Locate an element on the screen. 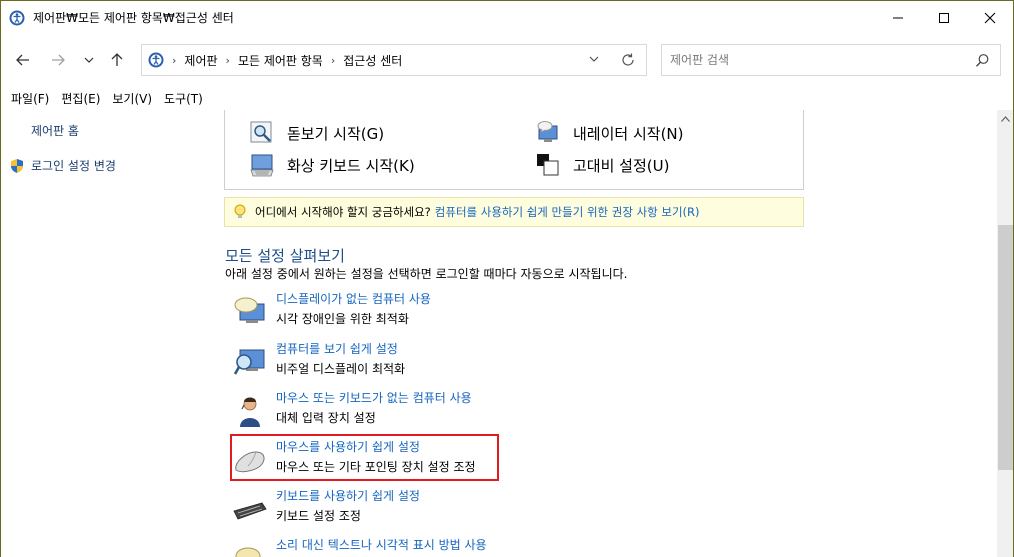 The width and height of the screenshot is (1014, 557). maximize-button is located at coordinates (944, 17).